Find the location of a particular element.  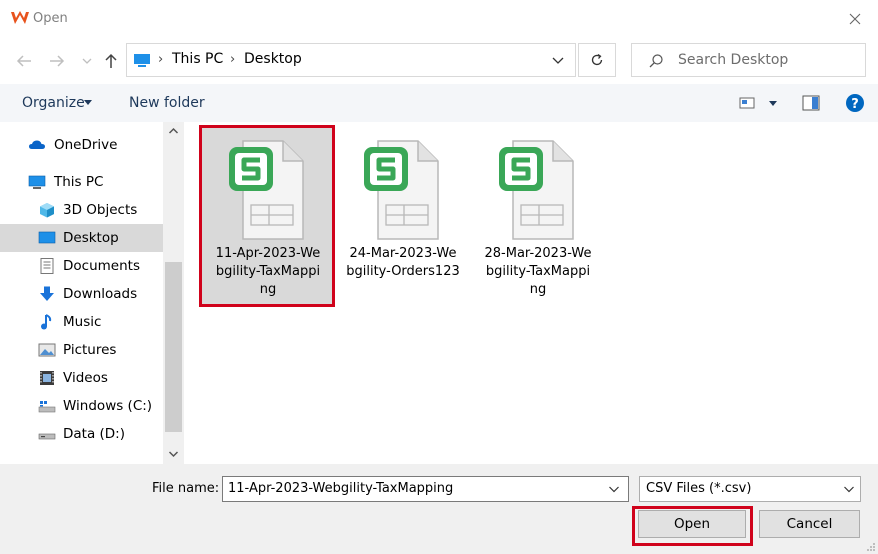

organize-dropdown-icon is located at coordinates (88, 102).